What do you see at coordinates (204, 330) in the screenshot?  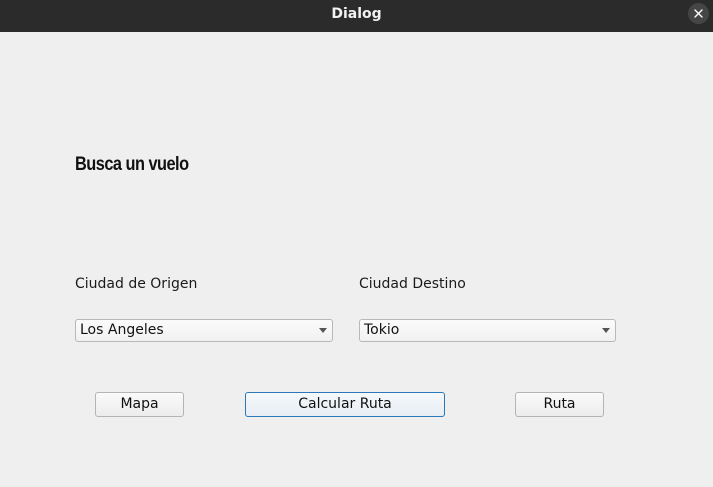 I see `origin-city-select: Los Angeles` at bounding box center [204, 330].